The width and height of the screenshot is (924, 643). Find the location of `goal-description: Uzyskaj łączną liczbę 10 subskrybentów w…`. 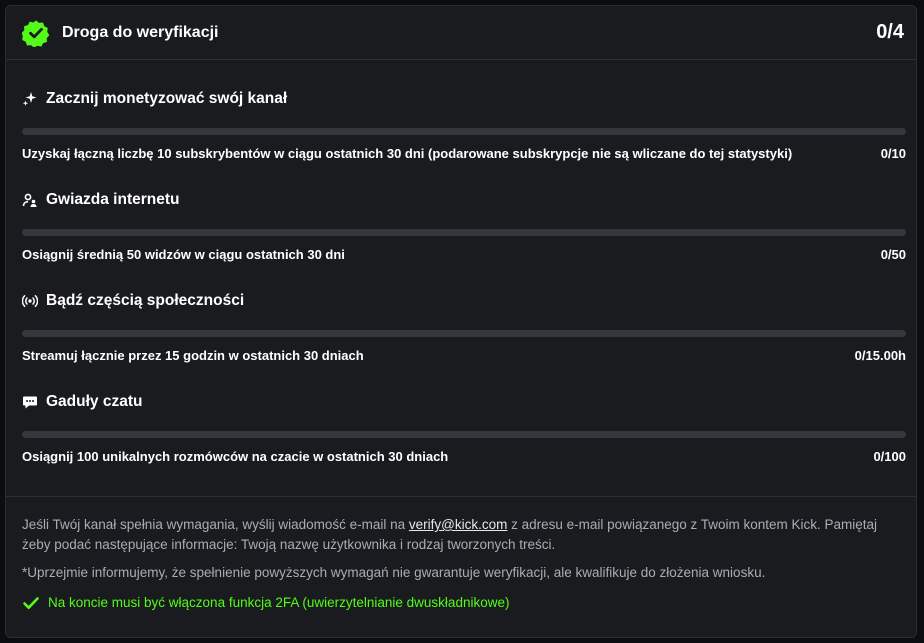

goal-description: Uzyskaj łączną liczbę 10 subskrybentów w… is located at coordinates (407, 153).